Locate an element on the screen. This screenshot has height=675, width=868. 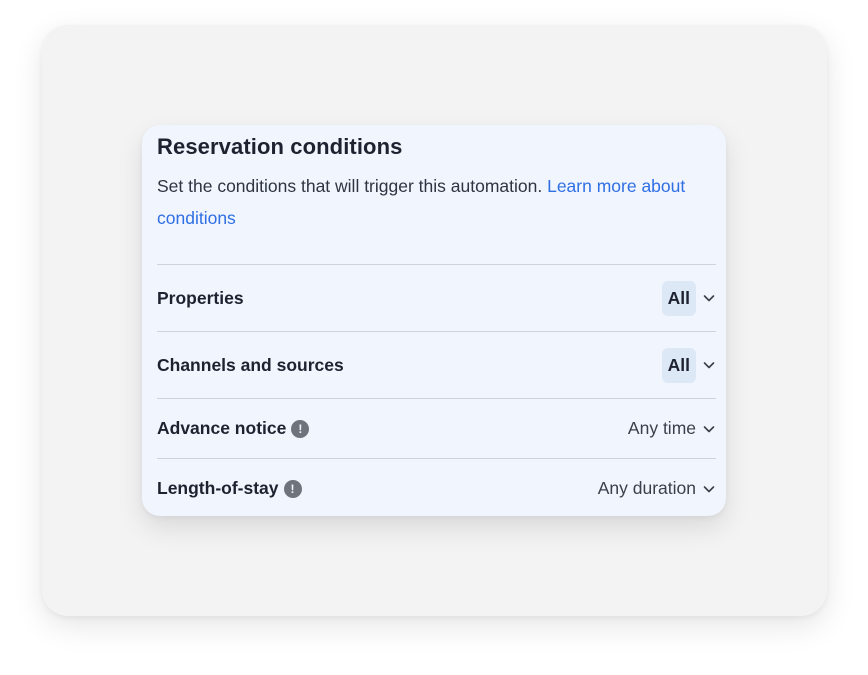
channels-value: All is located at coordinates (678, 365).